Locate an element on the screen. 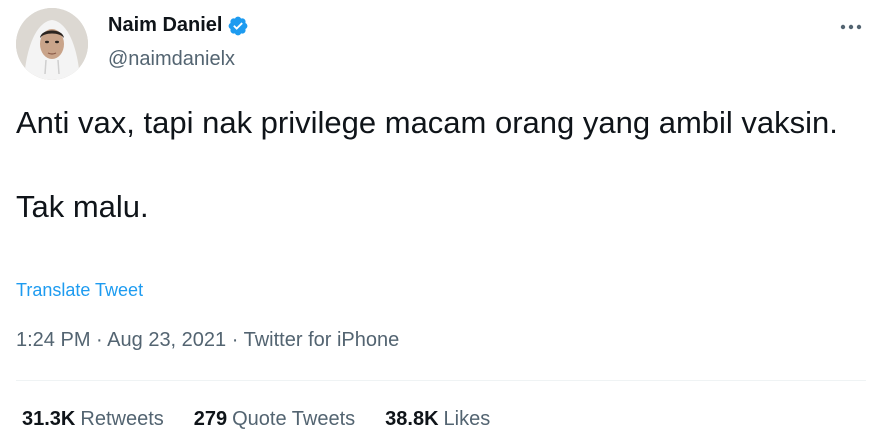  tweet-stats: 31.3K Retweets 279 Quote Tweets 38.8K Likes is located at coordinates (271, 419).